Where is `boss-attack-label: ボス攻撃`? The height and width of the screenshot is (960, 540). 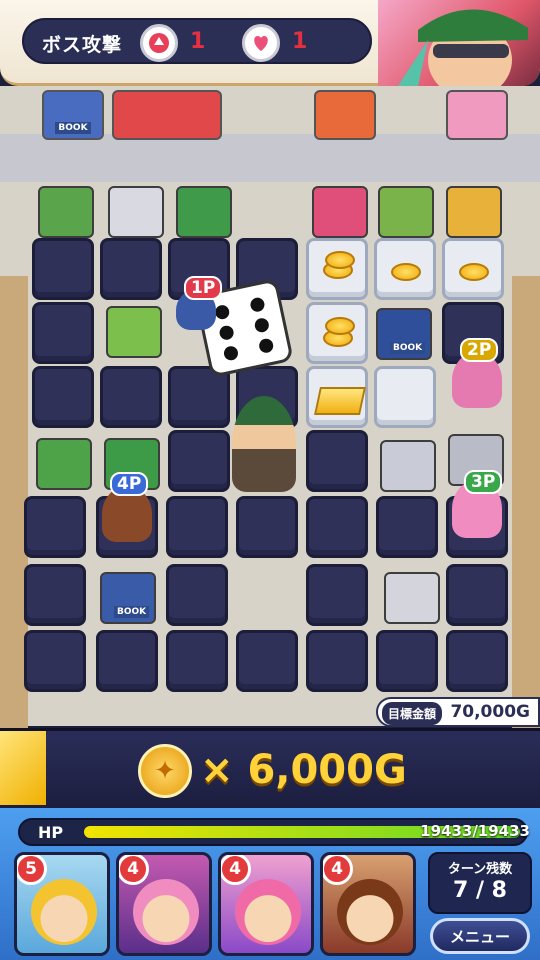 boss-attack-label: ボス攻撃 is located at coordinates (82, 45).